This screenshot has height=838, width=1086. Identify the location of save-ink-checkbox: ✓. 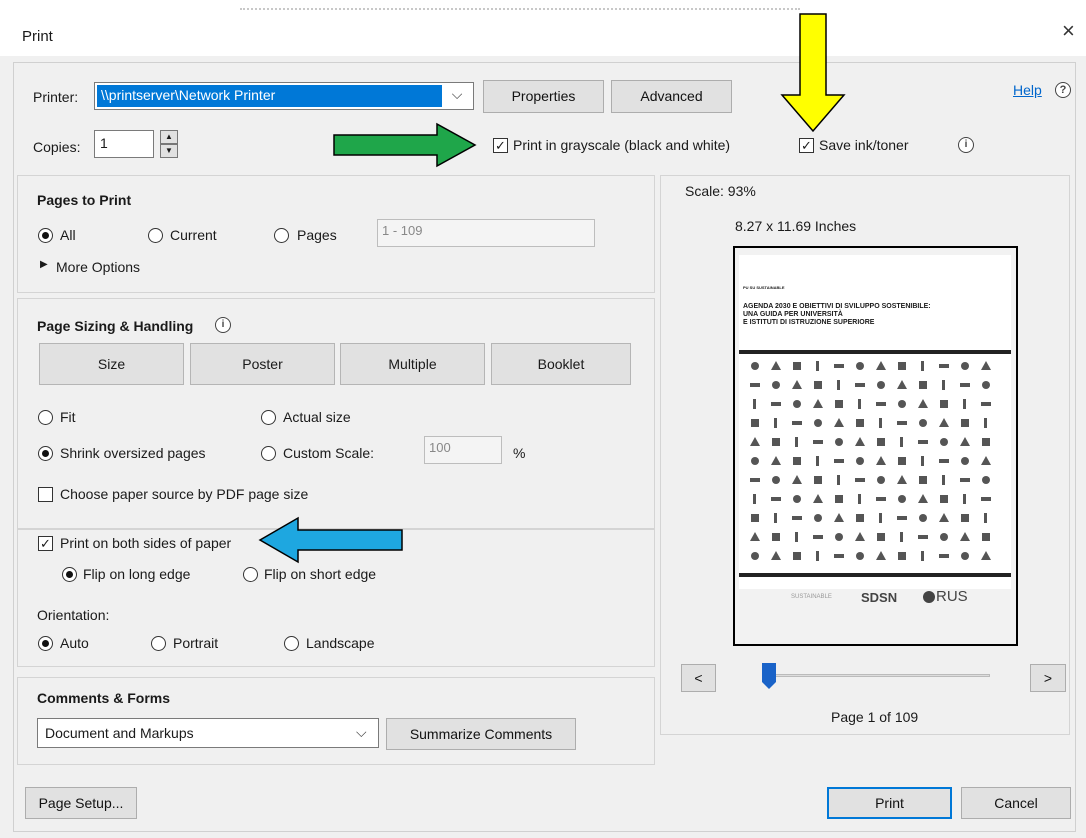
(806, 145).